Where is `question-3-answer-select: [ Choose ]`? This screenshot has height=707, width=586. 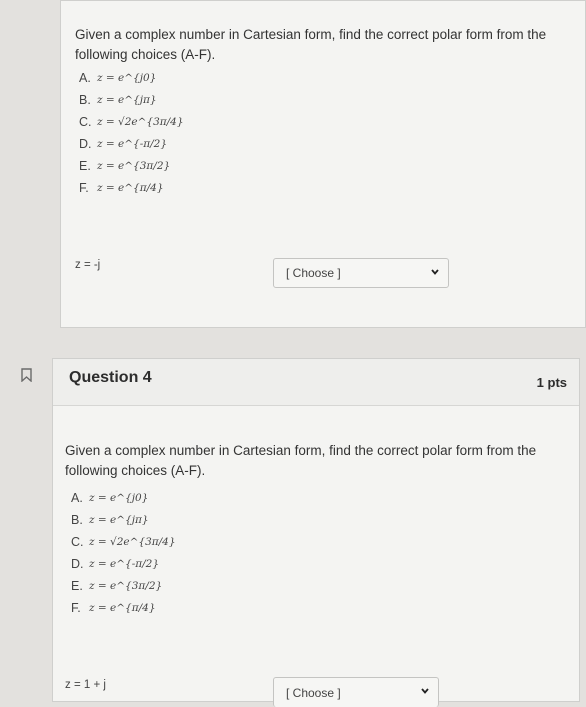 question-3-answer-select: [ Choose ] is located at coordinates (361, 273).